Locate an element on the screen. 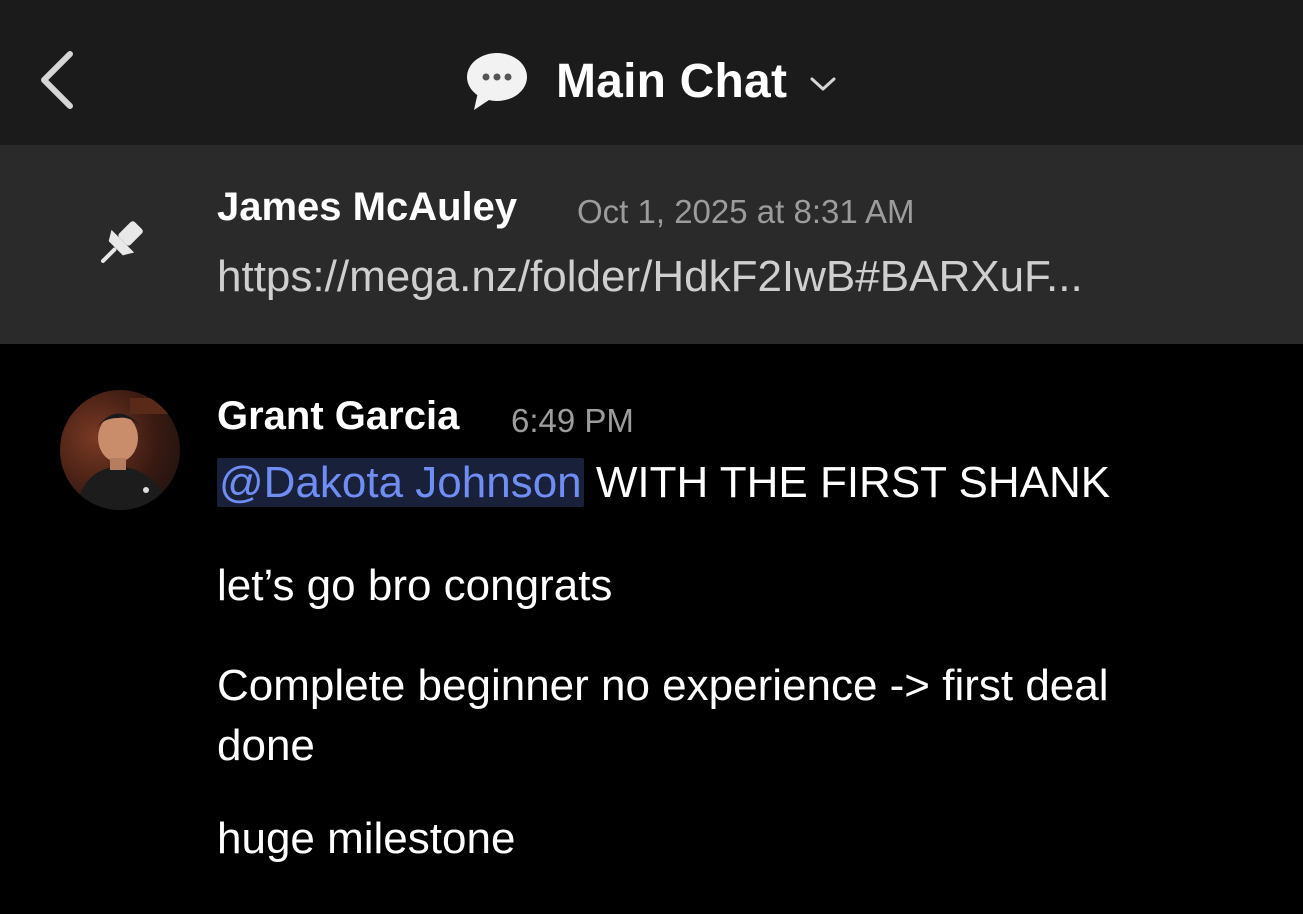 This screenshot has width=1303, height=914. chevron-left-icon is located at coordinates (57, 80).